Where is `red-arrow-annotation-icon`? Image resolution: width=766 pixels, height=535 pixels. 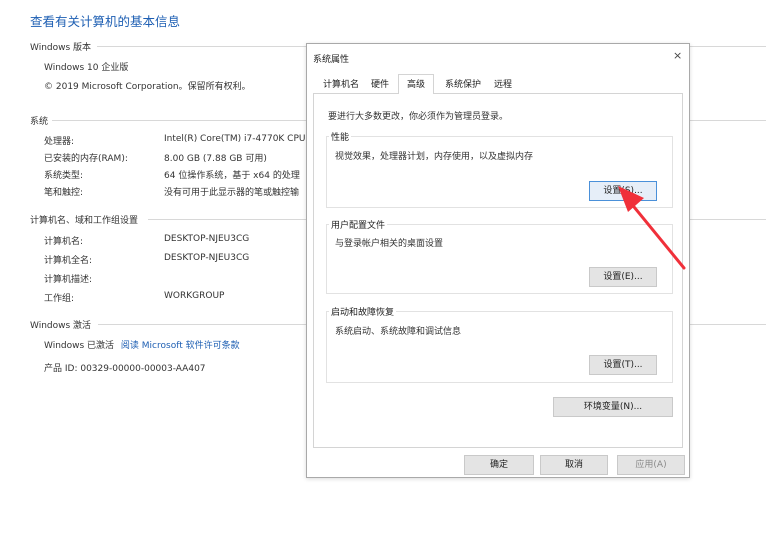 red-arrow-annotation-icon is located at coordinates (652, 228).